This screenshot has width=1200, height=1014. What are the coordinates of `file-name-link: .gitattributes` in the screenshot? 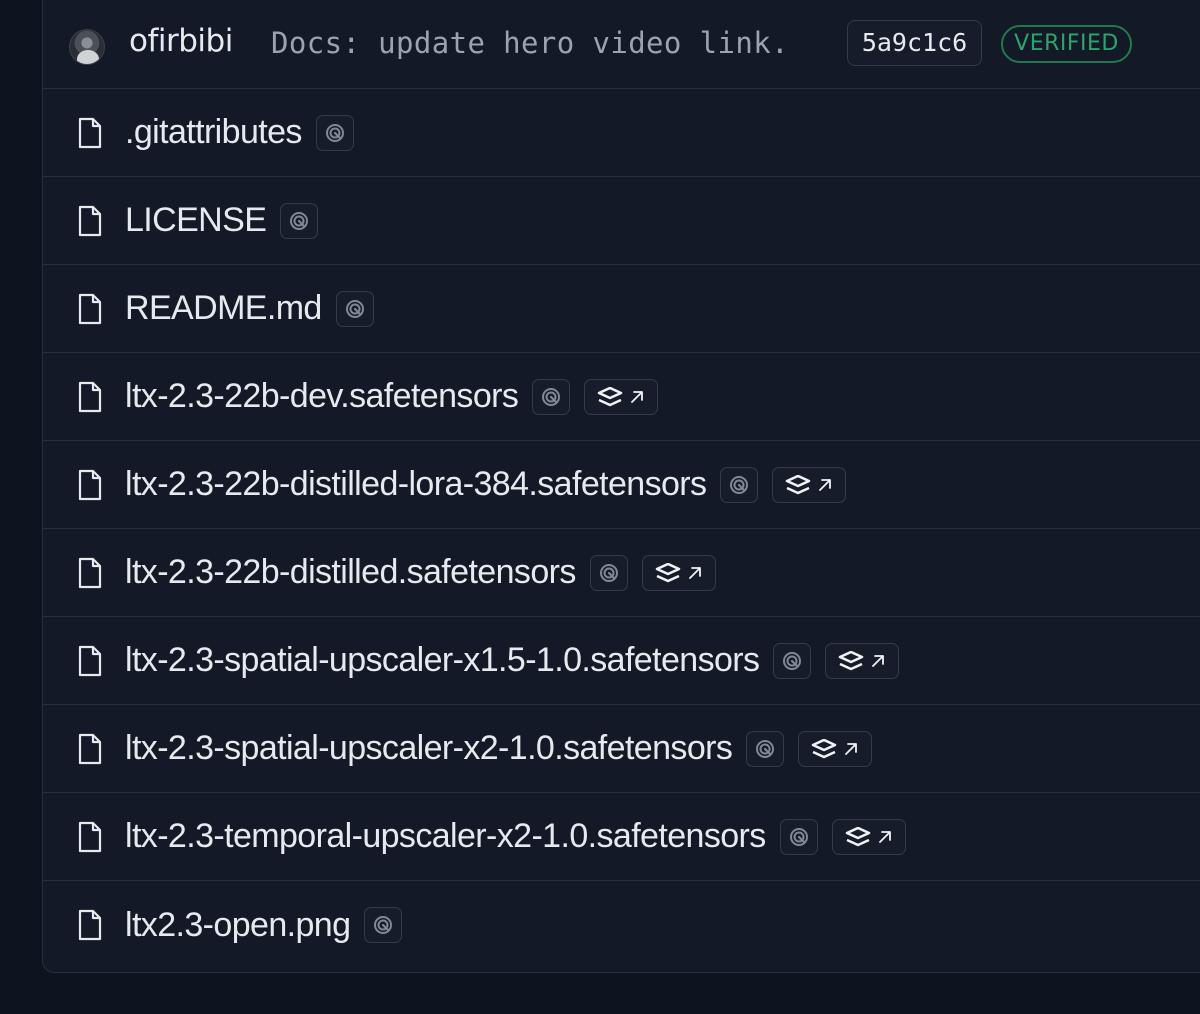 It's located at (213, 132).